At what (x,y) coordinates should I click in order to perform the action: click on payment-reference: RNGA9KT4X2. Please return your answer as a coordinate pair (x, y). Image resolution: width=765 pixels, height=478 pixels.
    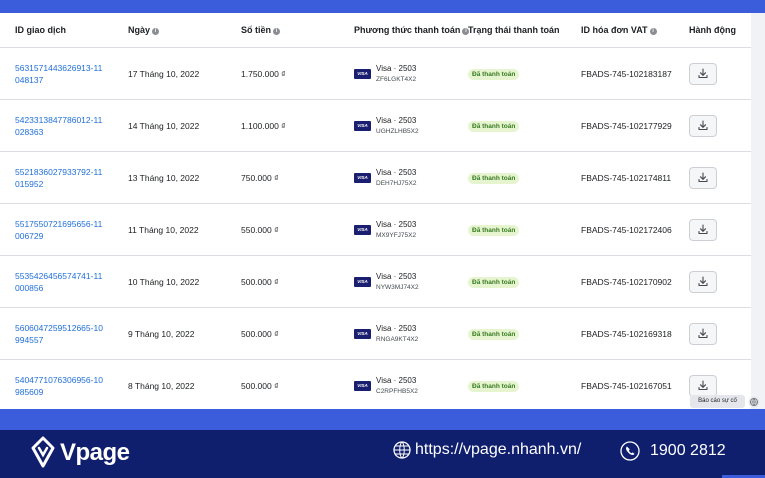
    Looking at the image, I should click on (397, 339).